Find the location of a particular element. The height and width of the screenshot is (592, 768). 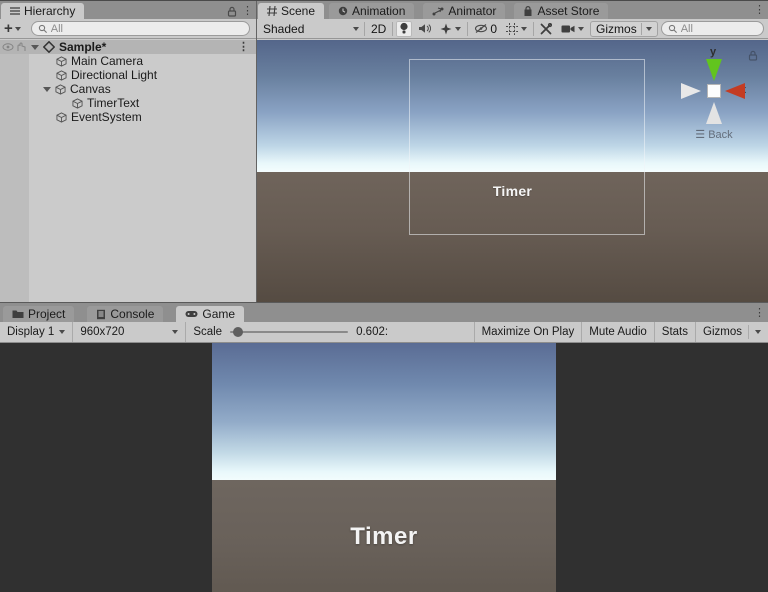

scene-grid-visibility-button is located at coordinates (516, 29).